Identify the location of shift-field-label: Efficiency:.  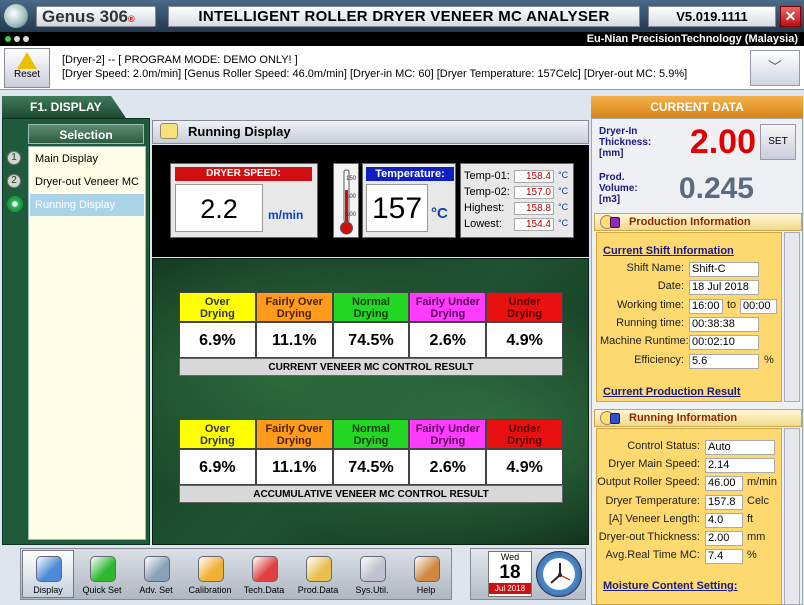
(659, 359).